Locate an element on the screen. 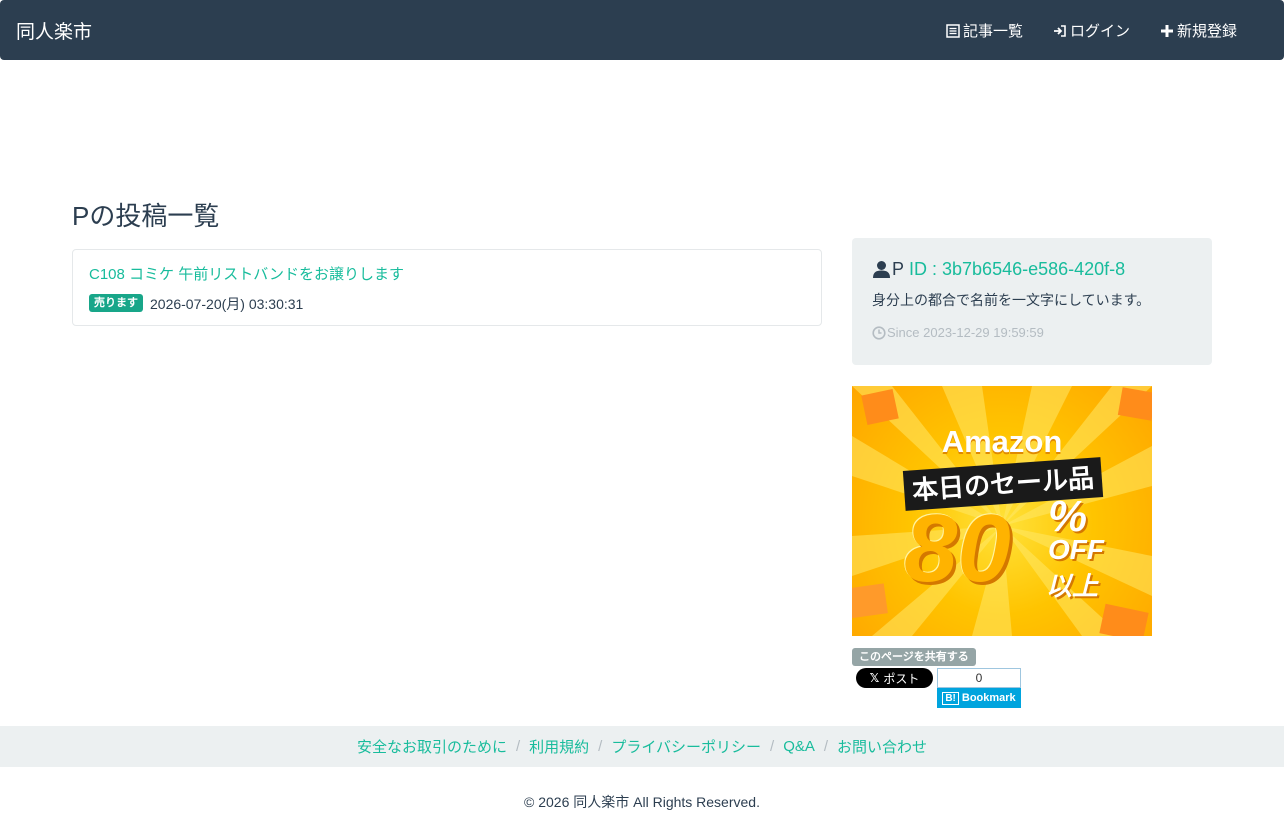  ad-brand: Amazon is located at coordinates (1002, 441).